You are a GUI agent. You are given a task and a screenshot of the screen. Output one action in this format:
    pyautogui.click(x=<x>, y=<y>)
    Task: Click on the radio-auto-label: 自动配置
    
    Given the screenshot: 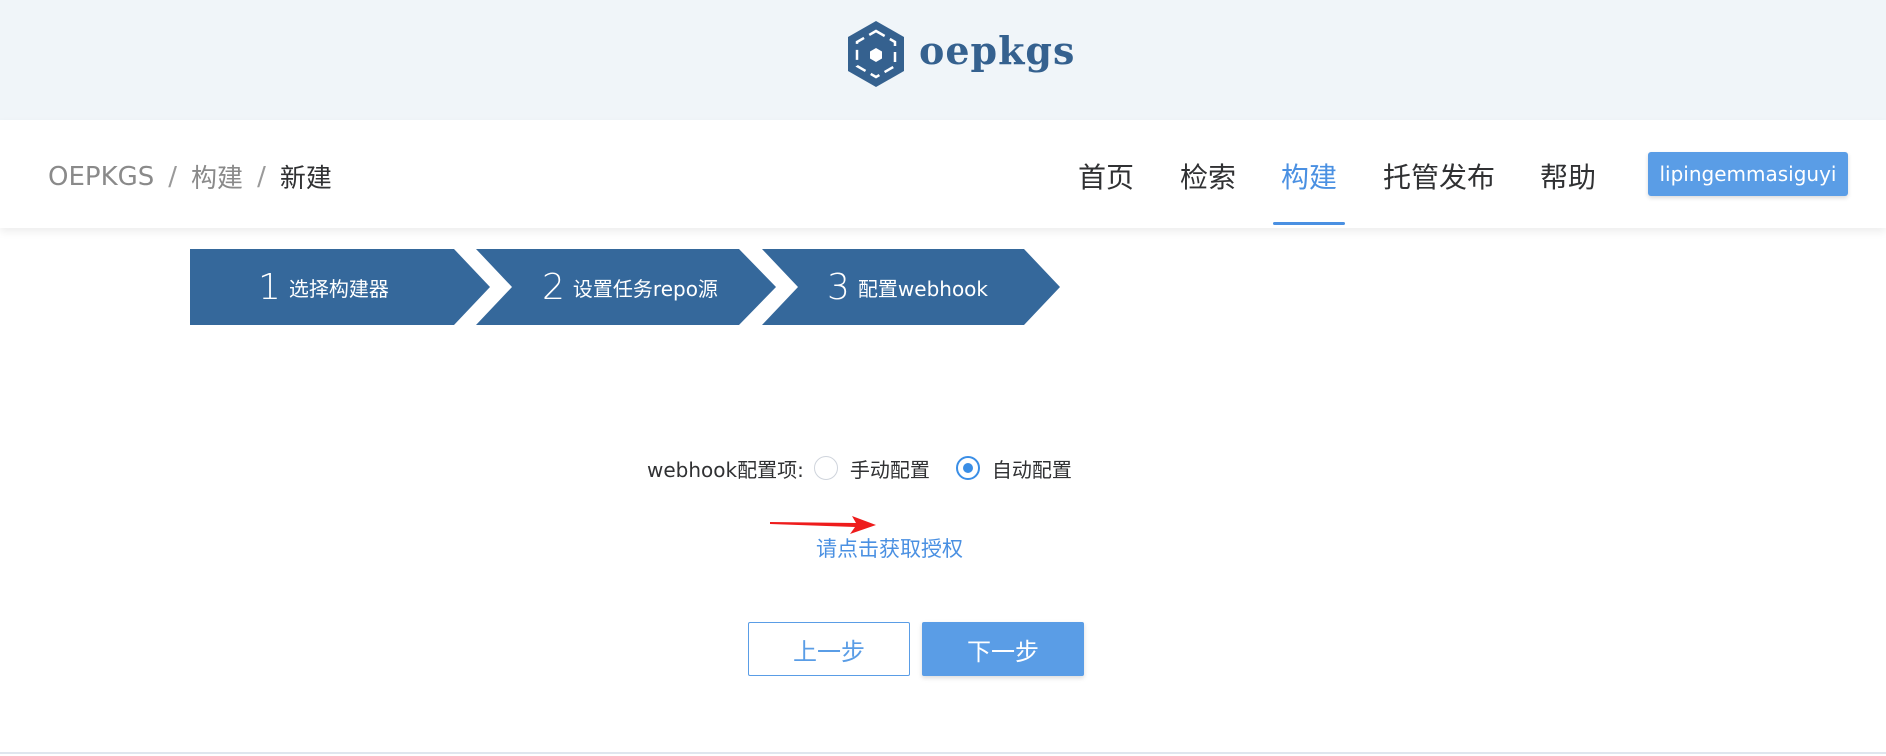 What is the action you would take?
    pyautogui.click(x=1031, y=469)
    